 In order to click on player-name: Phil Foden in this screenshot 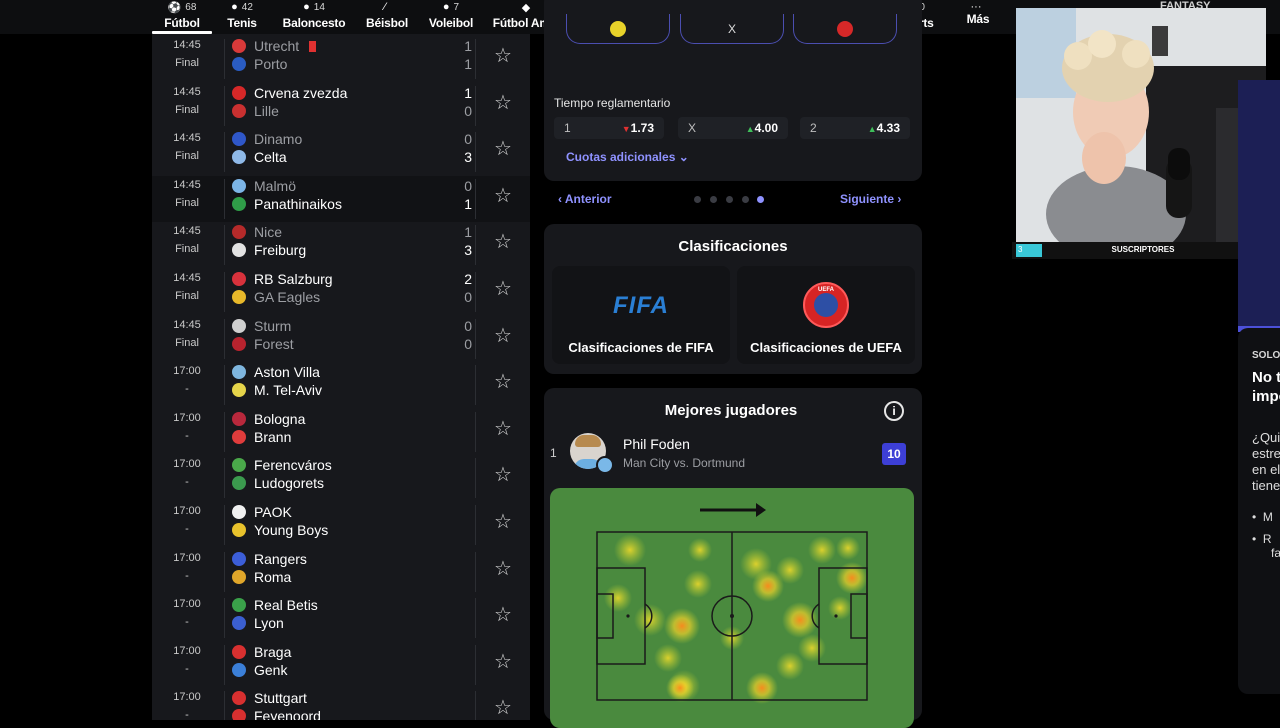, I will do `click(656, 444)`.